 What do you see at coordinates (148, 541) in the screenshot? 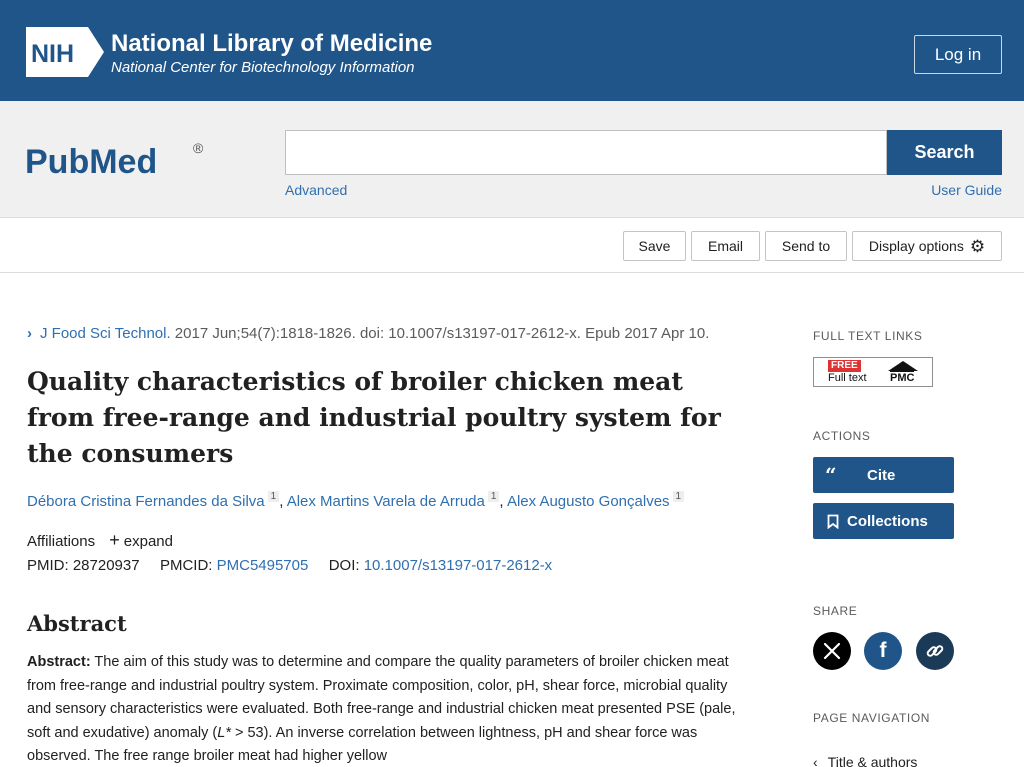
I see `expand-affiliations-button: expand` at bounding box center [148, 541].